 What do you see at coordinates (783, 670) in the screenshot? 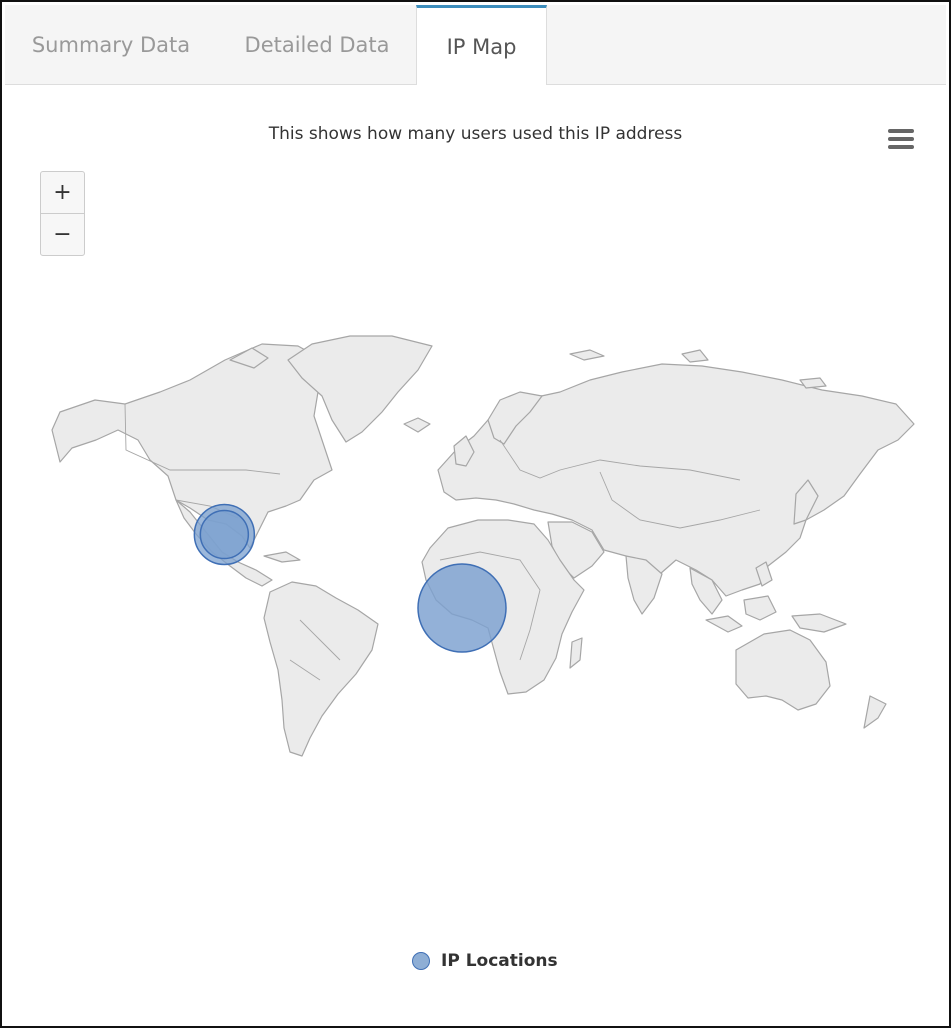
I see `landmass-australia` at bounding box center [783, 670].